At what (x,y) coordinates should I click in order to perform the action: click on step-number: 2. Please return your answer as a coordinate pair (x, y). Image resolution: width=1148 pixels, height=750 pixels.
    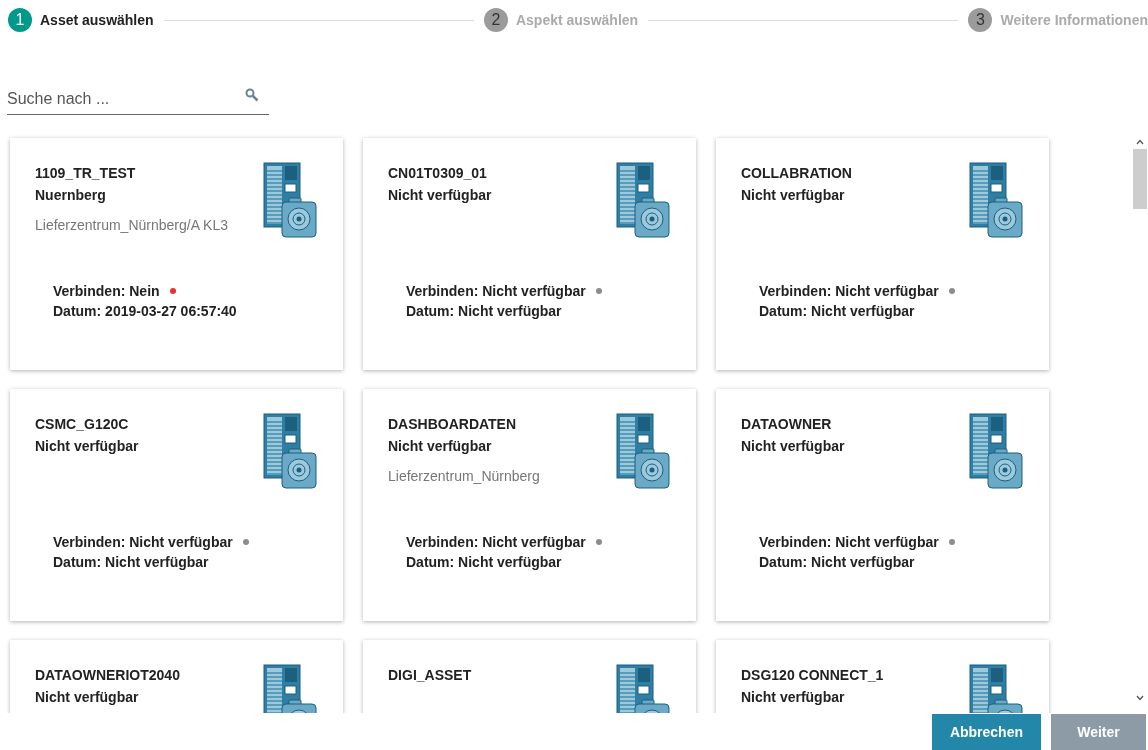
    Looking at the image, I should click on (495, 20).